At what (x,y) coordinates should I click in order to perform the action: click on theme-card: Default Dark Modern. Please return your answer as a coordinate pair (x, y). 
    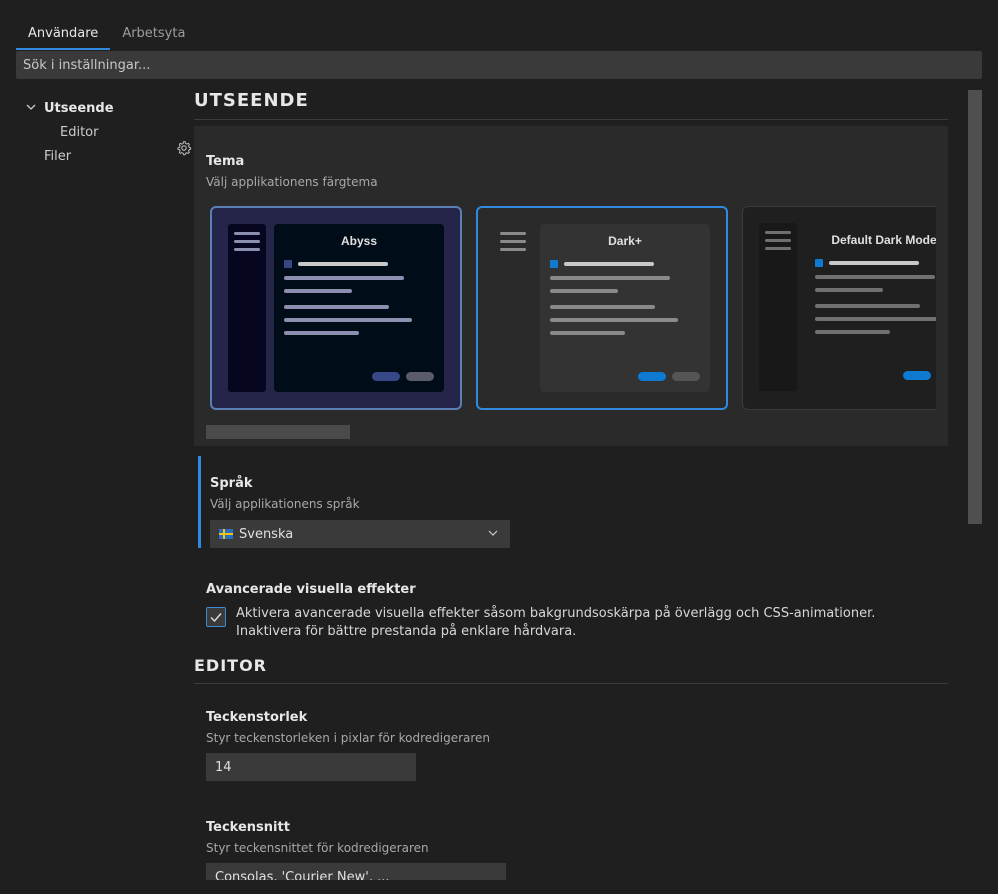
    Looking at the image, I should click on (839, 308).